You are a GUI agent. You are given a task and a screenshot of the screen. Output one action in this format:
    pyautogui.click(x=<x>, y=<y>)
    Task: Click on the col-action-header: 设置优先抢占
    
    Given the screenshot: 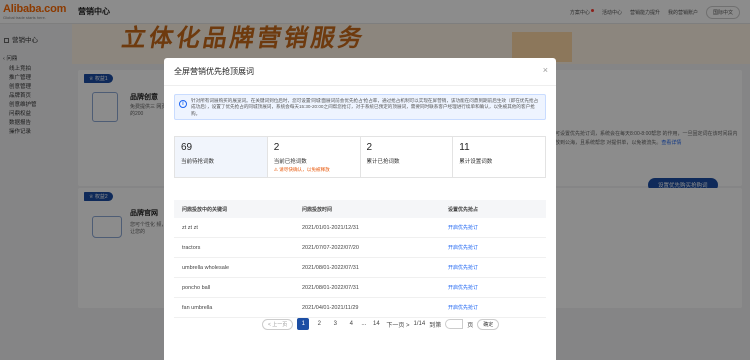 What is the action you would take?
    pyautogui.click(x=463, y=209)
    